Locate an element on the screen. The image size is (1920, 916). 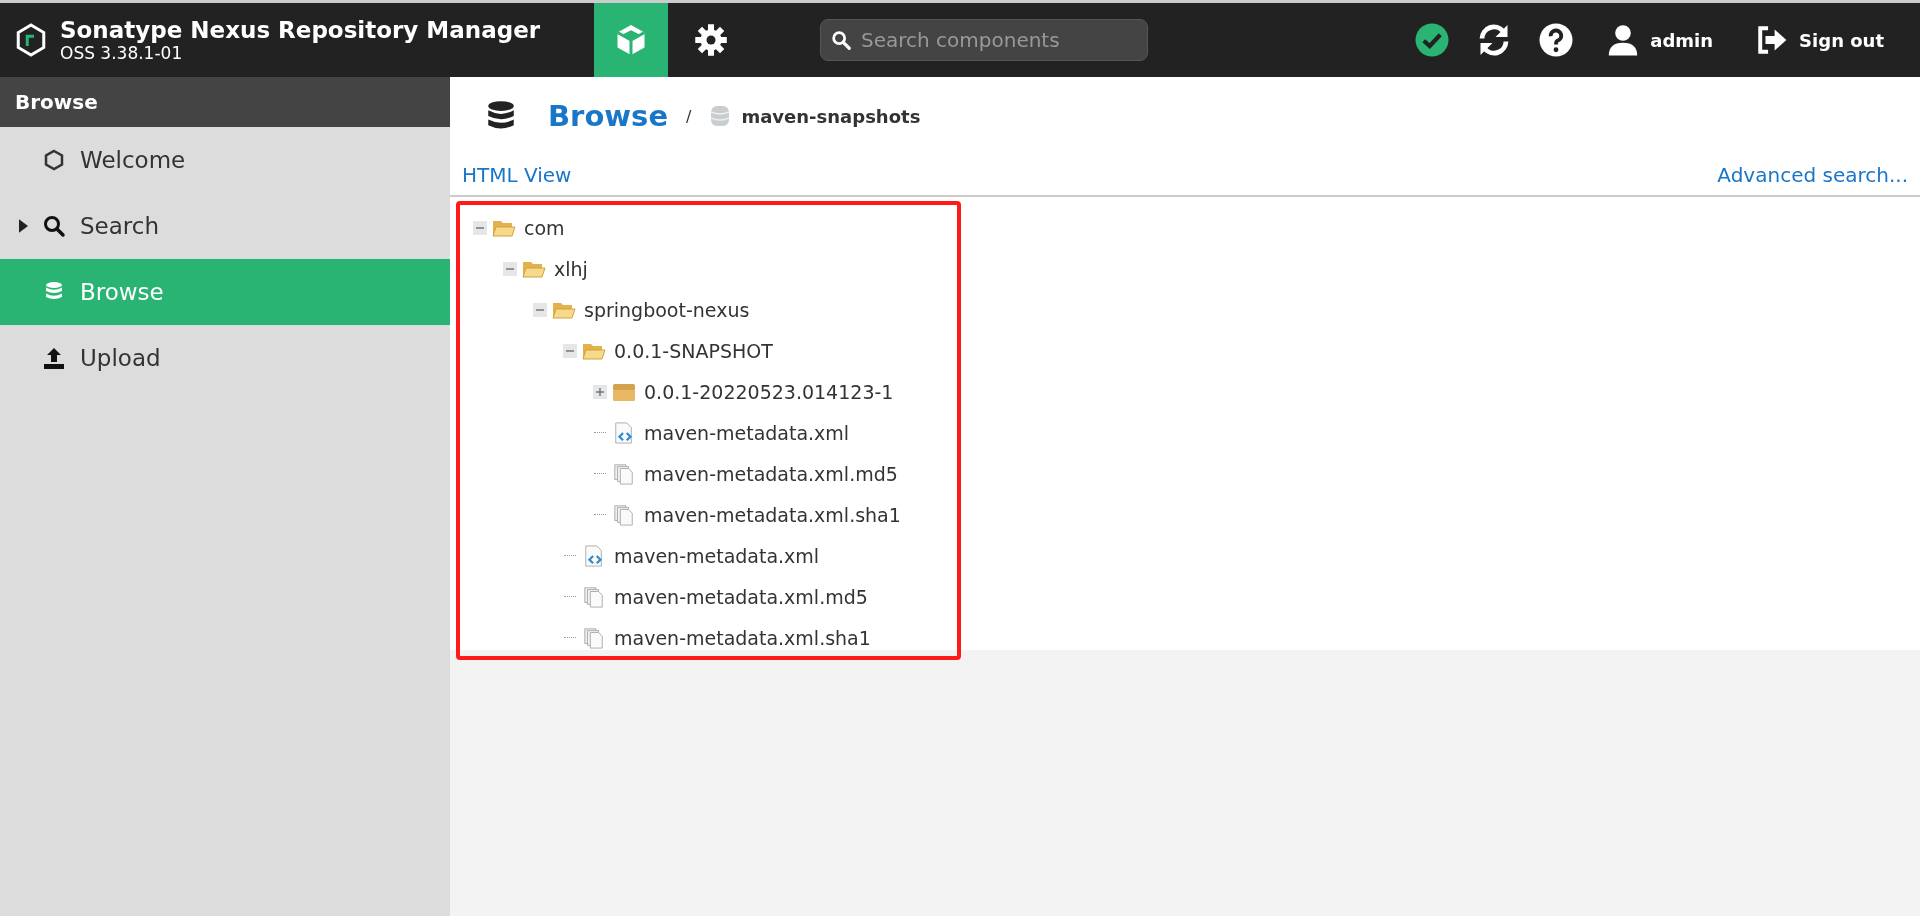
logo-icon is located at coordinates (31, 40).